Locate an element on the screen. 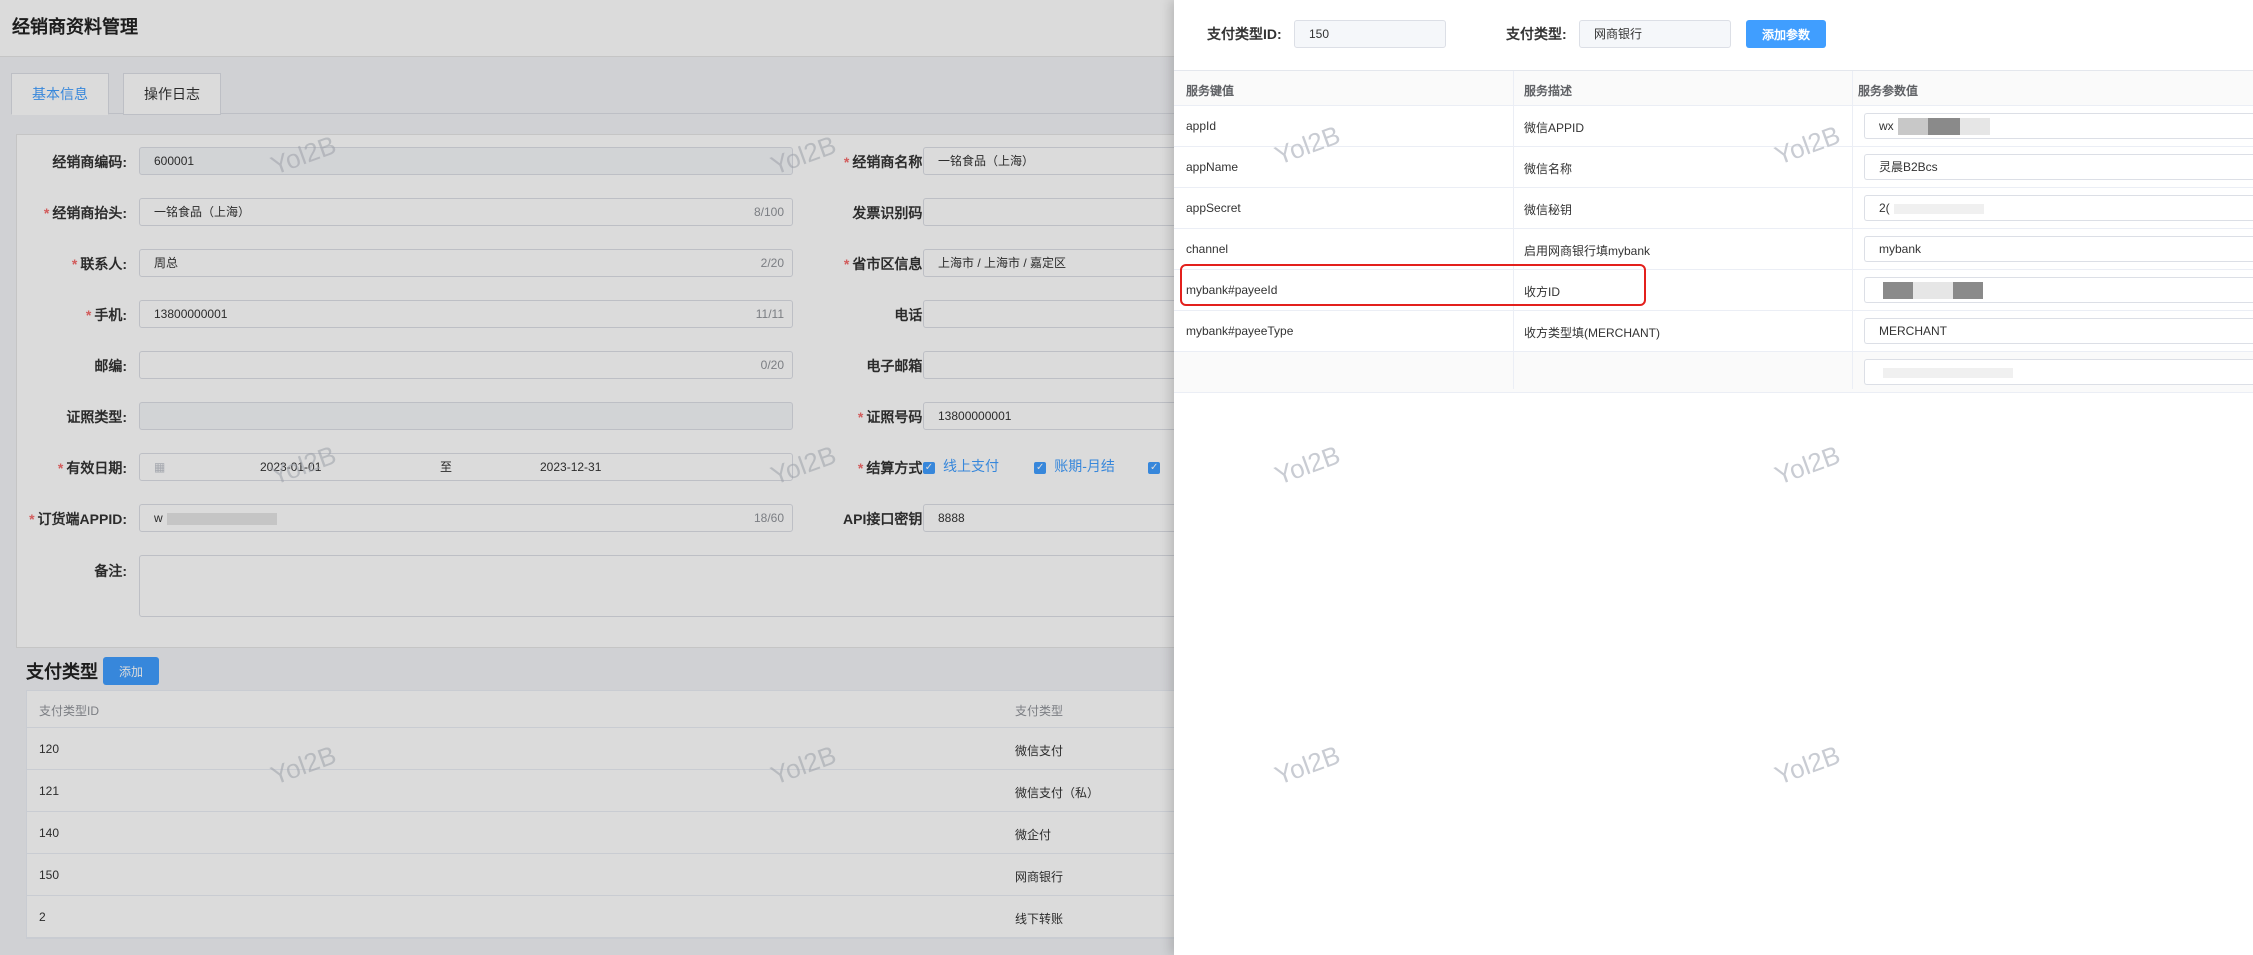 This screenshot has width=2253, height=955. type-label: 支付类型: is located at coordinates (1536, 34).